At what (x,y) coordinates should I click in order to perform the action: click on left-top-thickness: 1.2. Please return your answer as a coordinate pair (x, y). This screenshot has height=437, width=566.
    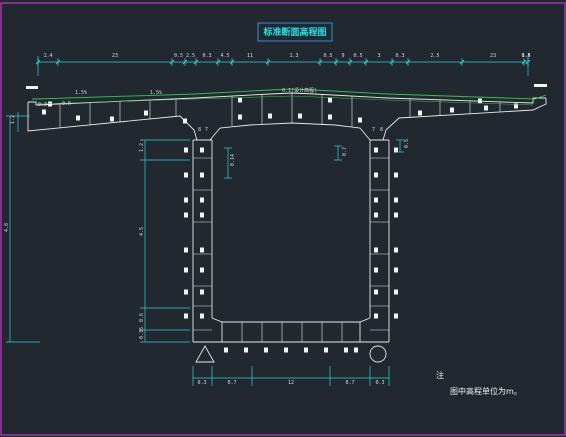
    Looking at the image, I should click on (13, 119).